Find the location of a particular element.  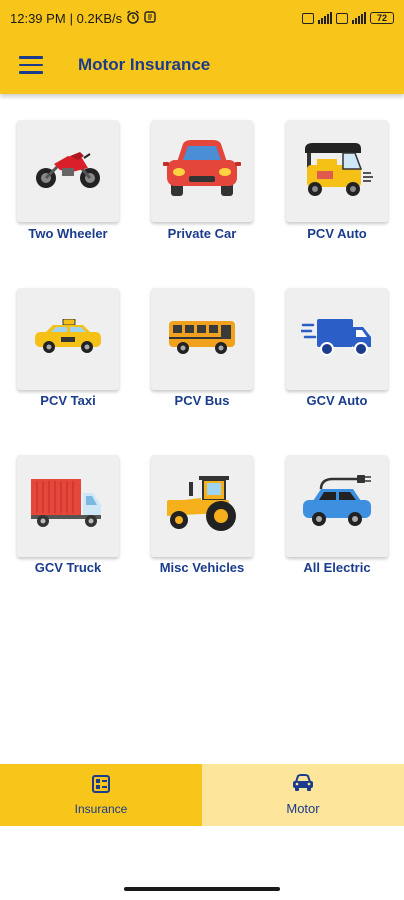

tile-private-car is located at coordinates (202, 171).